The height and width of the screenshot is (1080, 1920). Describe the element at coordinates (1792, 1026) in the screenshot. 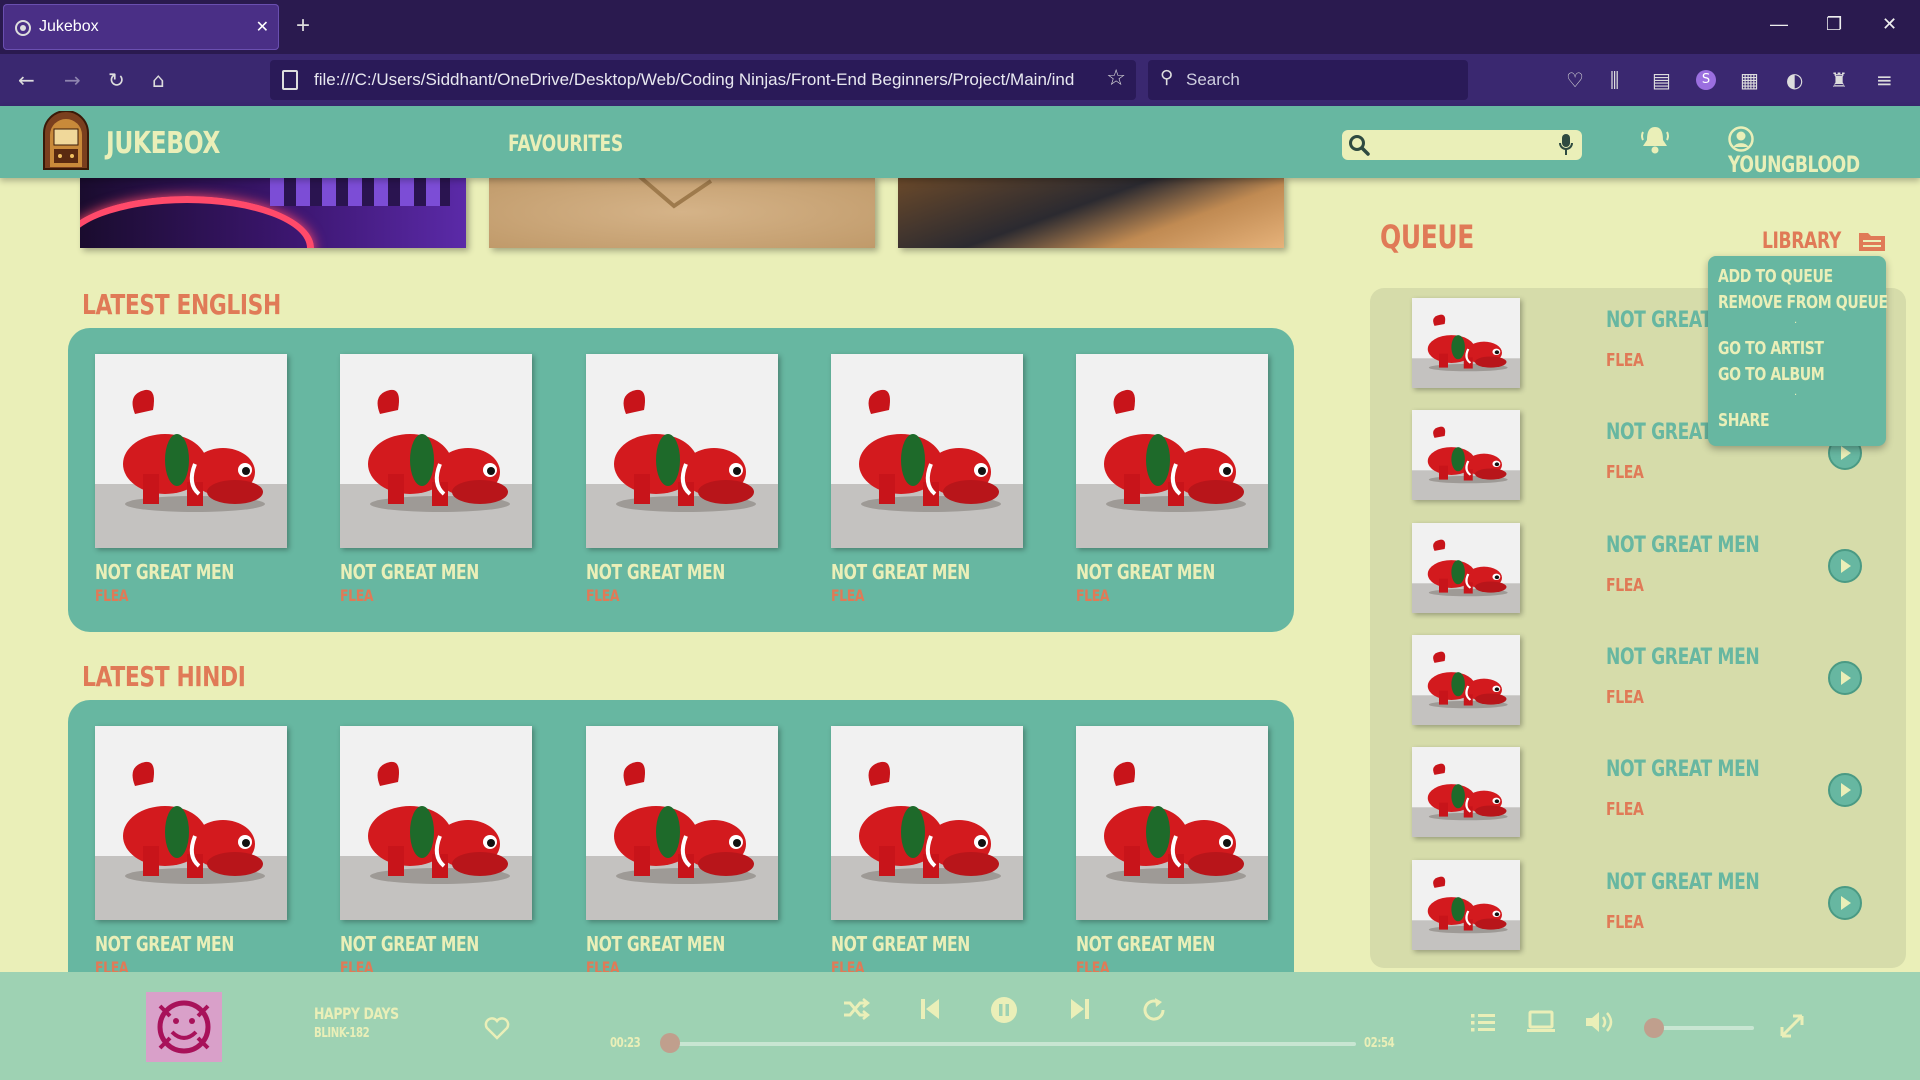

I see `fullscreen-expand-icon` at that location.